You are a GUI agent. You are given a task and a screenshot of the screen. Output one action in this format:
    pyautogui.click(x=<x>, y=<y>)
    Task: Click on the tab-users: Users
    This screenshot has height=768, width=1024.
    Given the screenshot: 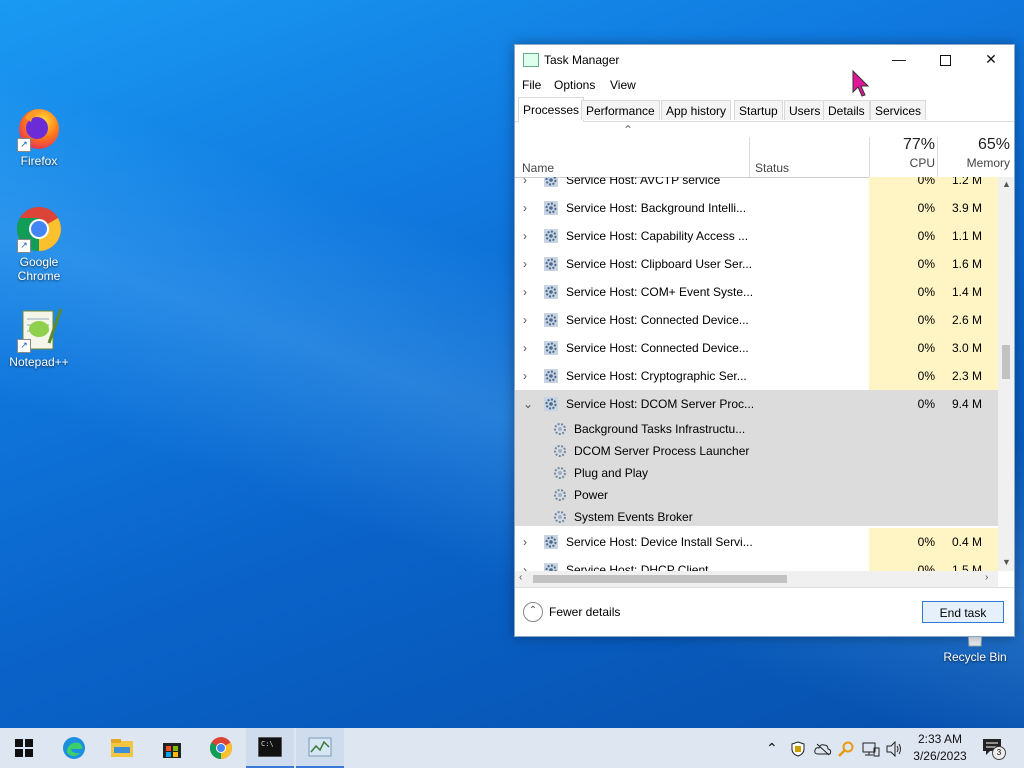 What is the action you would take?
    pyautogui.click(x=805, y=110)
    